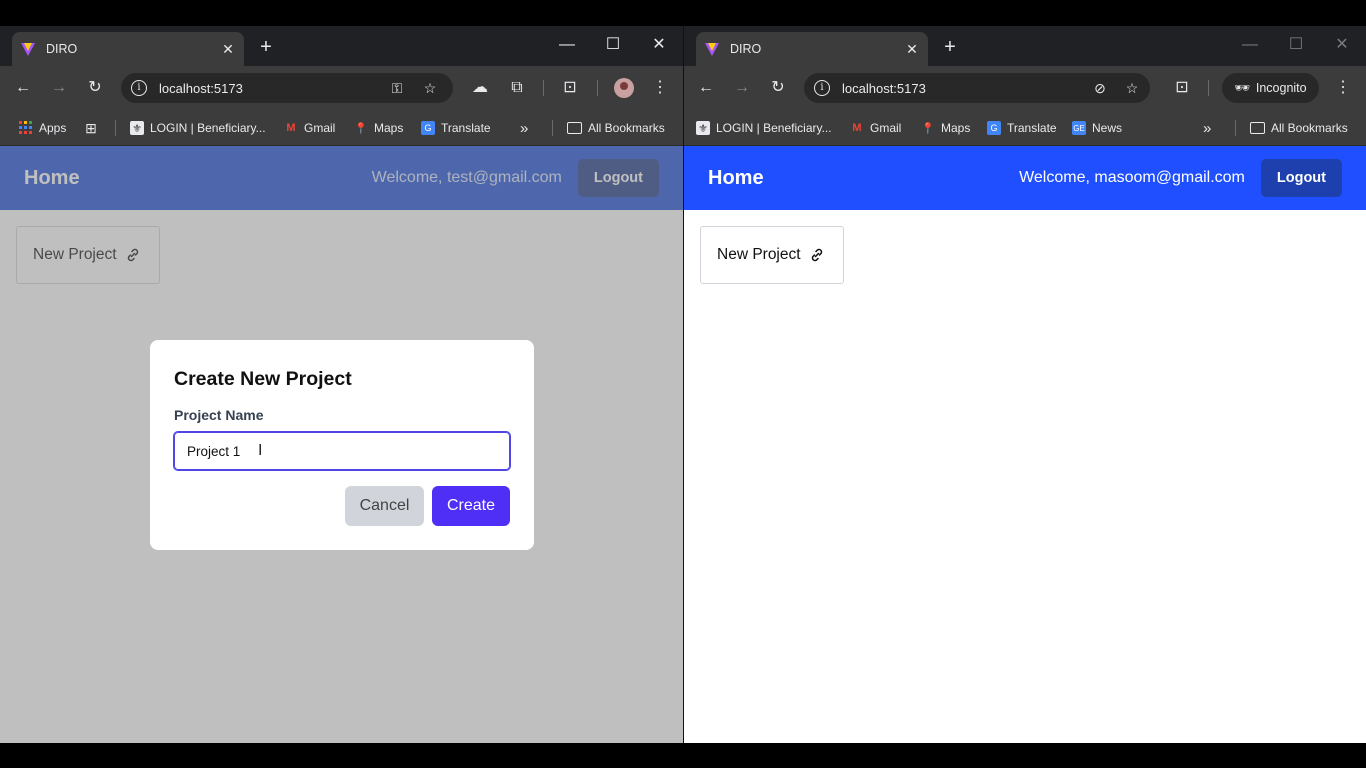 The height and width of the screenshot is (768, 1366). What do you see at coordinates (1100, 88) in the screenshot?
I see `eye-off-icon: ⊘` at bounding box center [1100, 88].